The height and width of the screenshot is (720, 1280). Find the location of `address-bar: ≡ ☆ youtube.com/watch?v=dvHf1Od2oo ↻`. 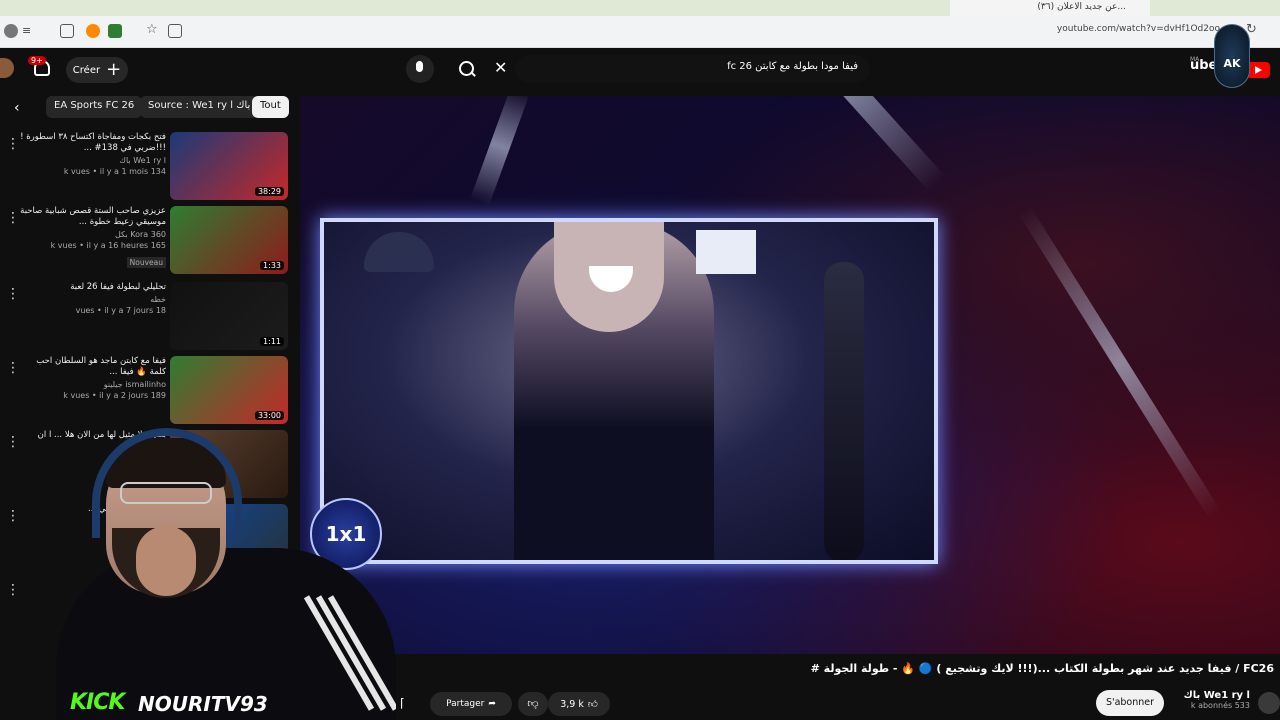

address-bar: ≡ ☆ youtube.com/watch?v=dvHf1Od2oo ↻ is located at coordinates (640, 32).